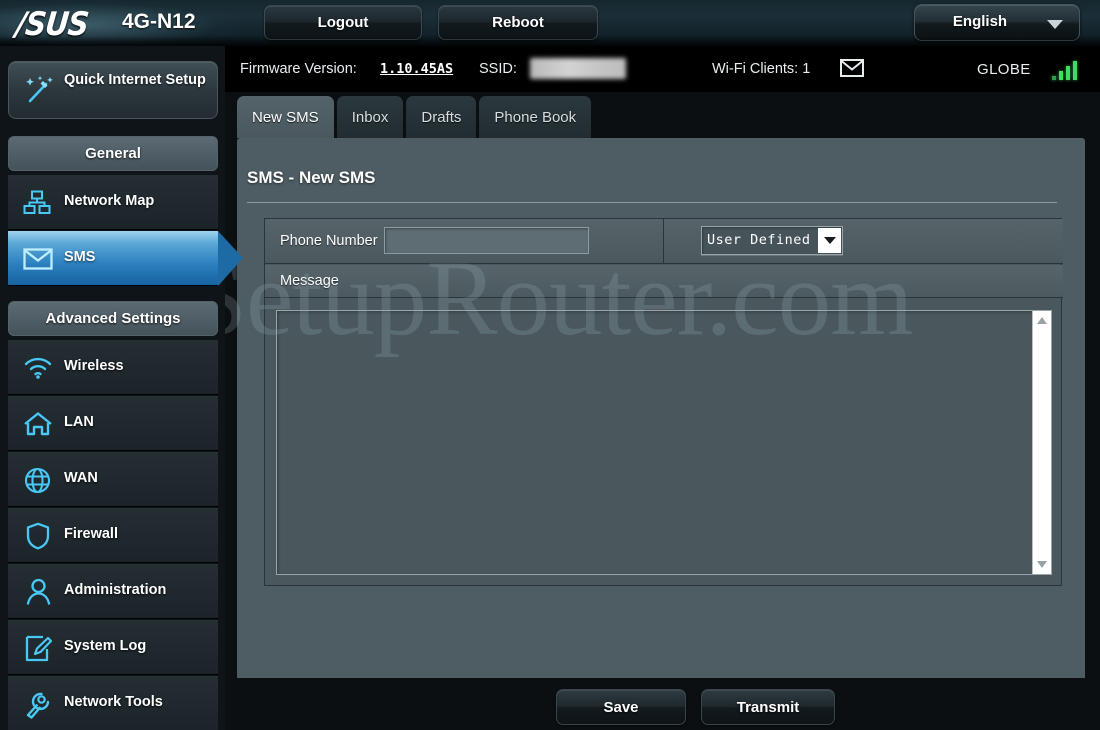 This screenshot has height=730, width=1100. I want to click on language-selector: English, so click(997, 22).